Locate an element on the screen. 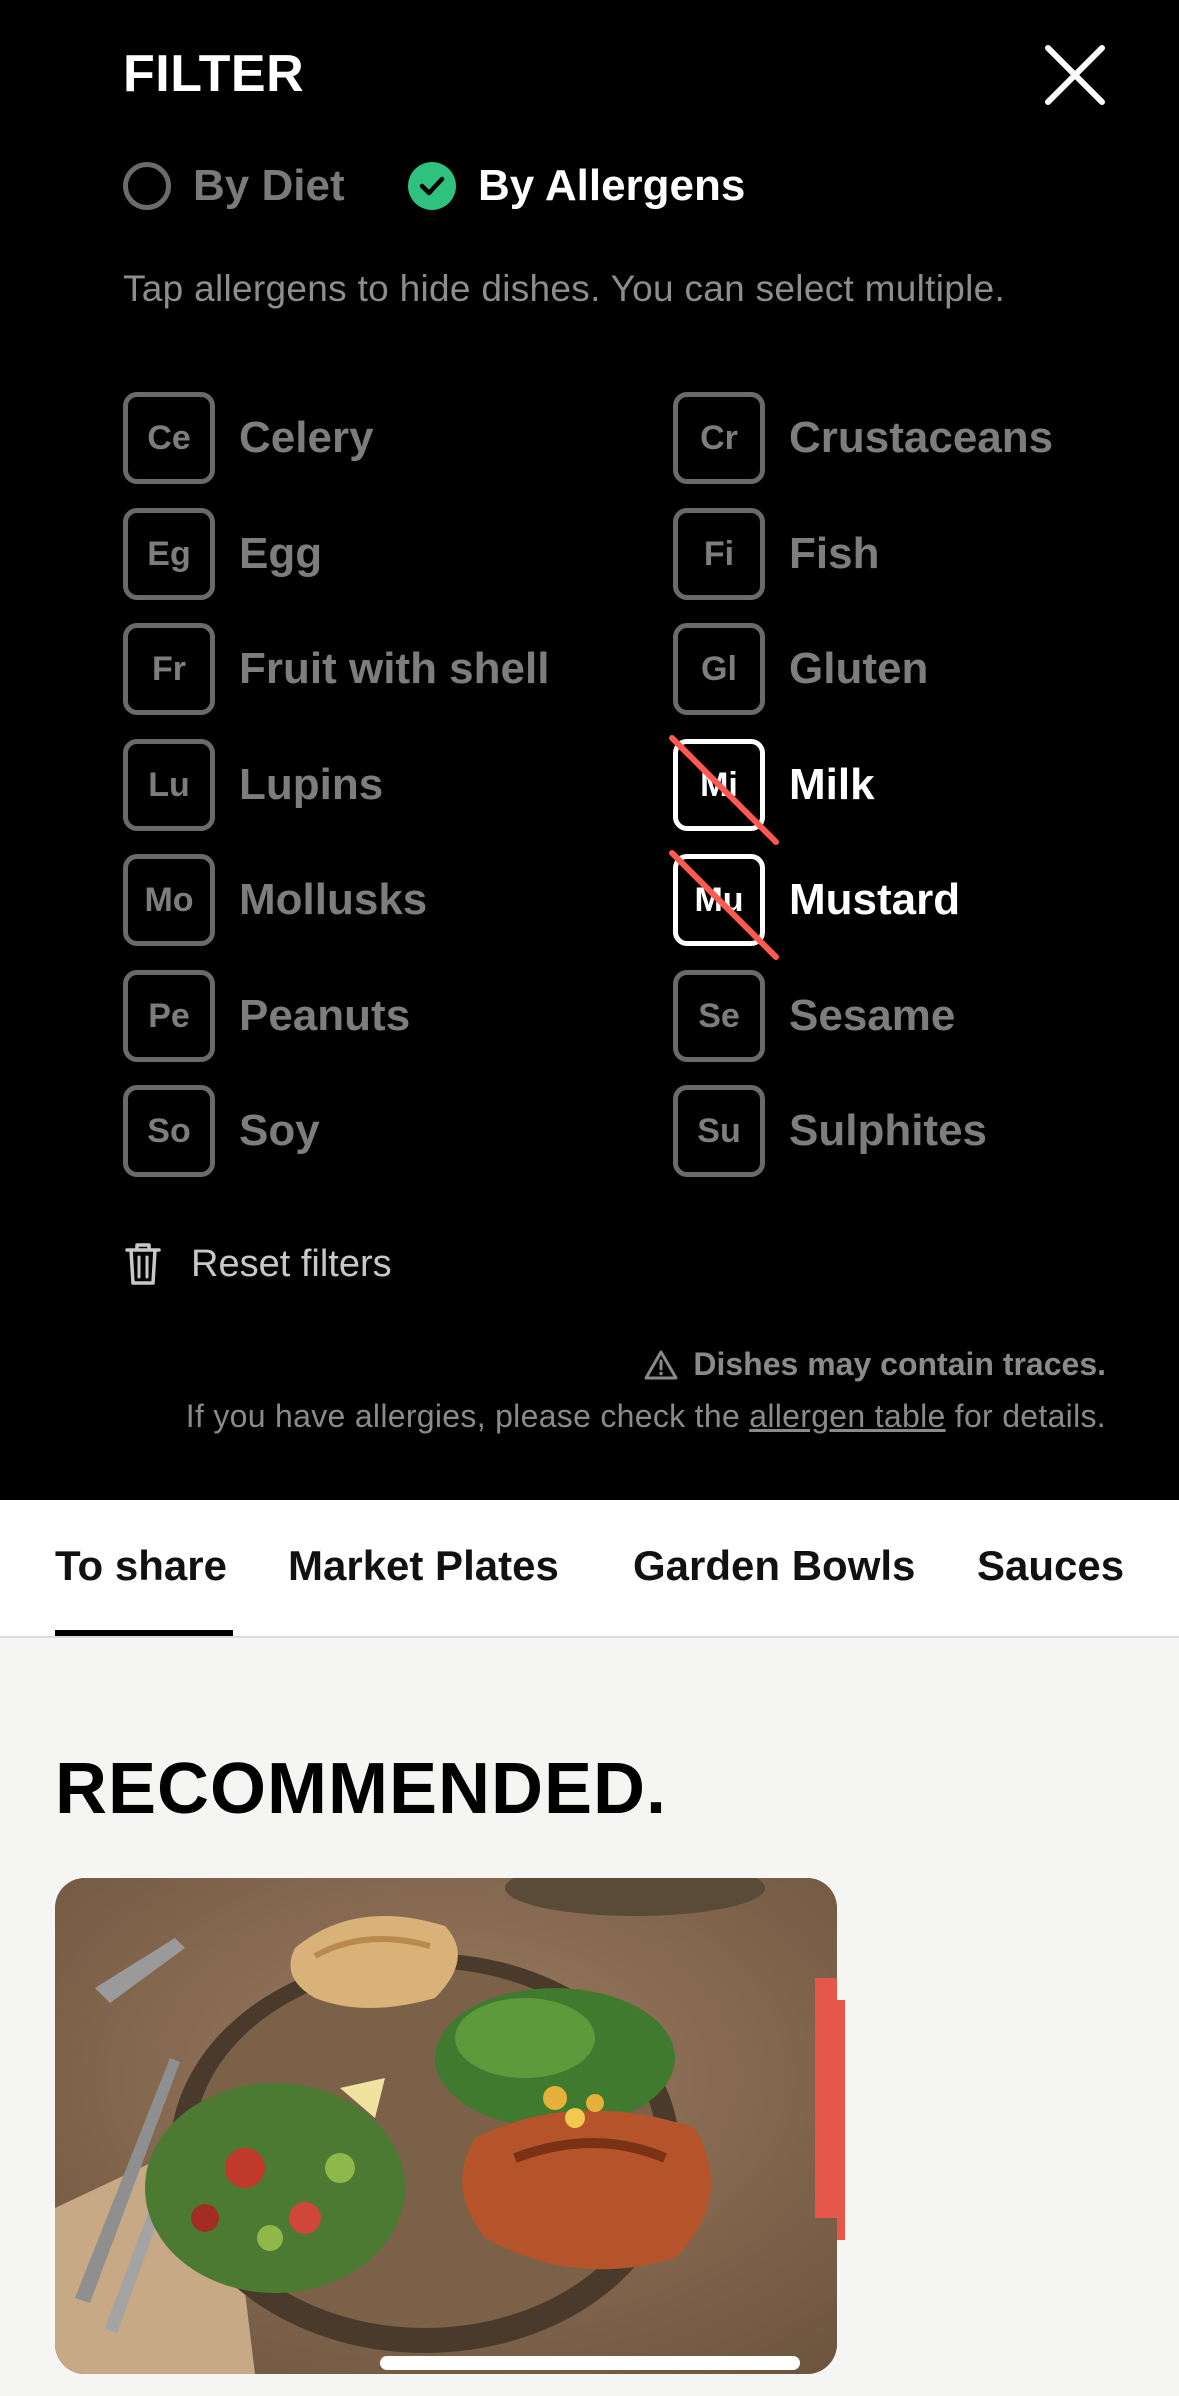  tab-garden-bowls: Garden Bowls is located at coordinates (774, 1566).